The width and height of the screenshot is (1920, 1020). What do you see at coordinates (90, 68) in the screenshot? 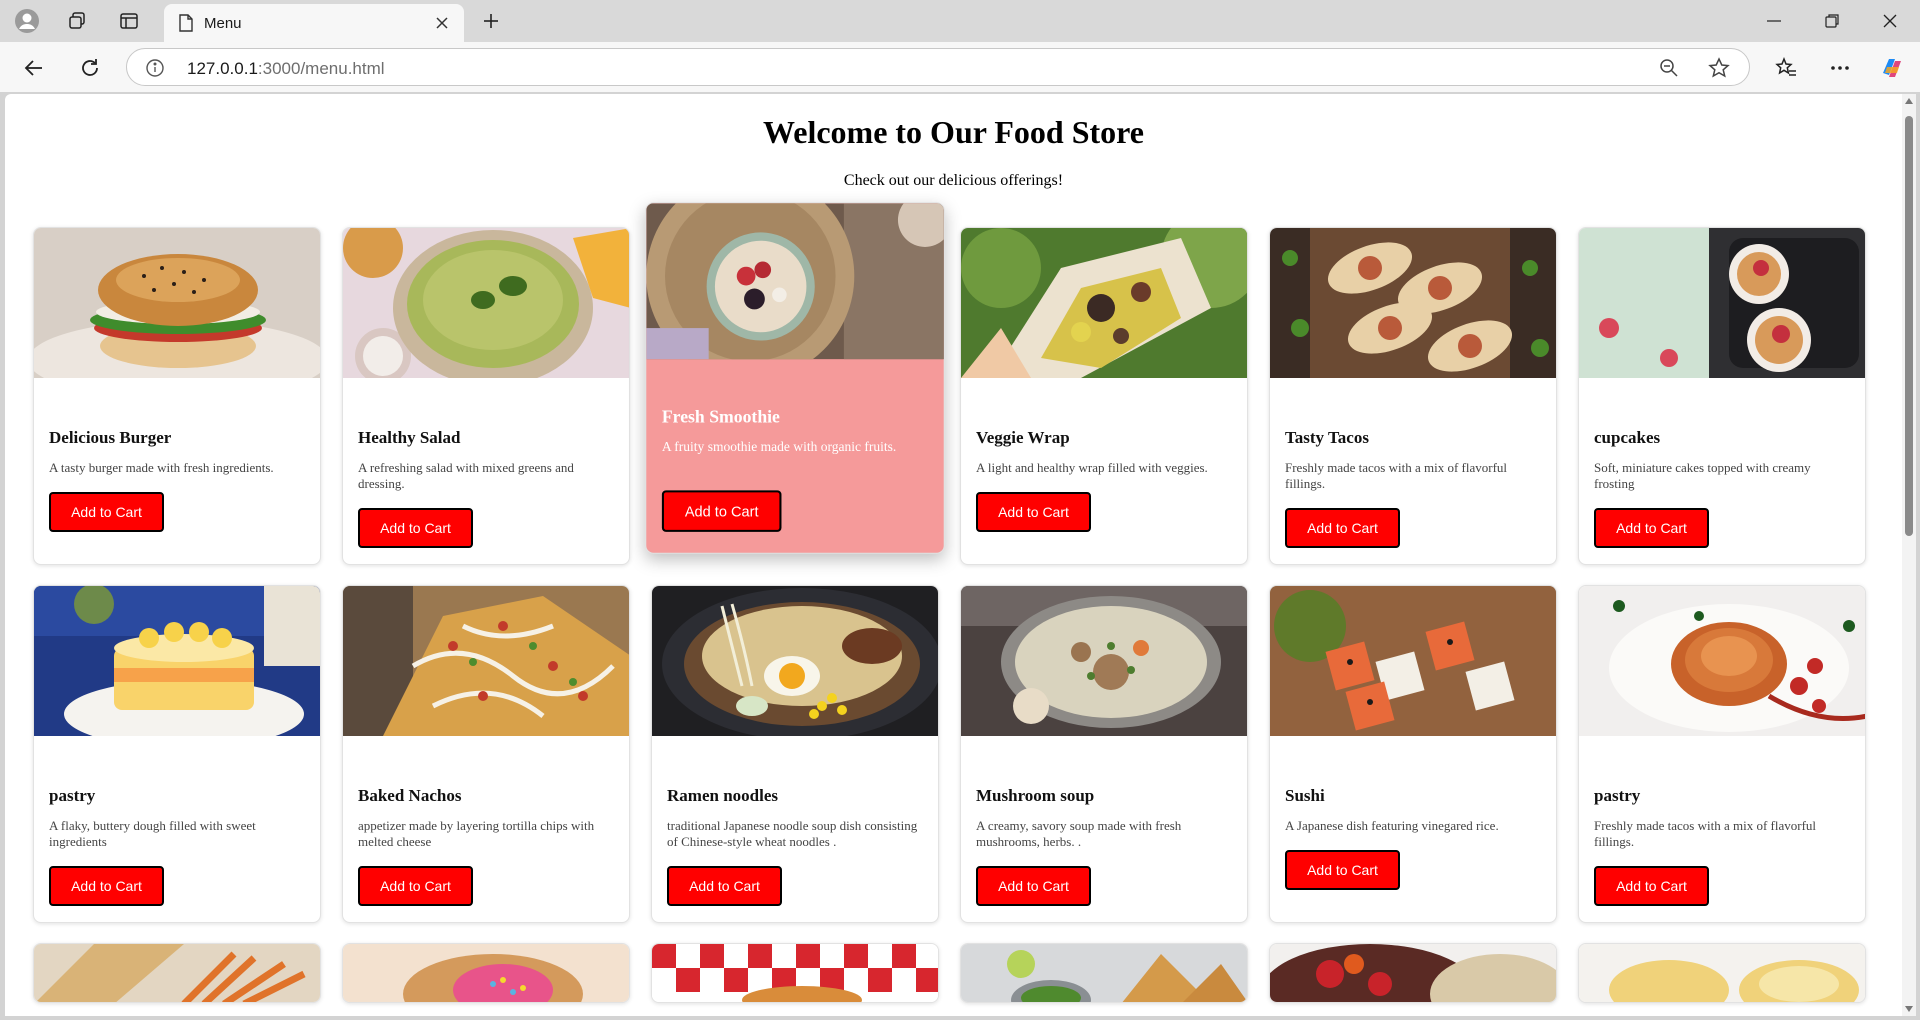
I see `refresh-icon` at bounding box center [90, 68].